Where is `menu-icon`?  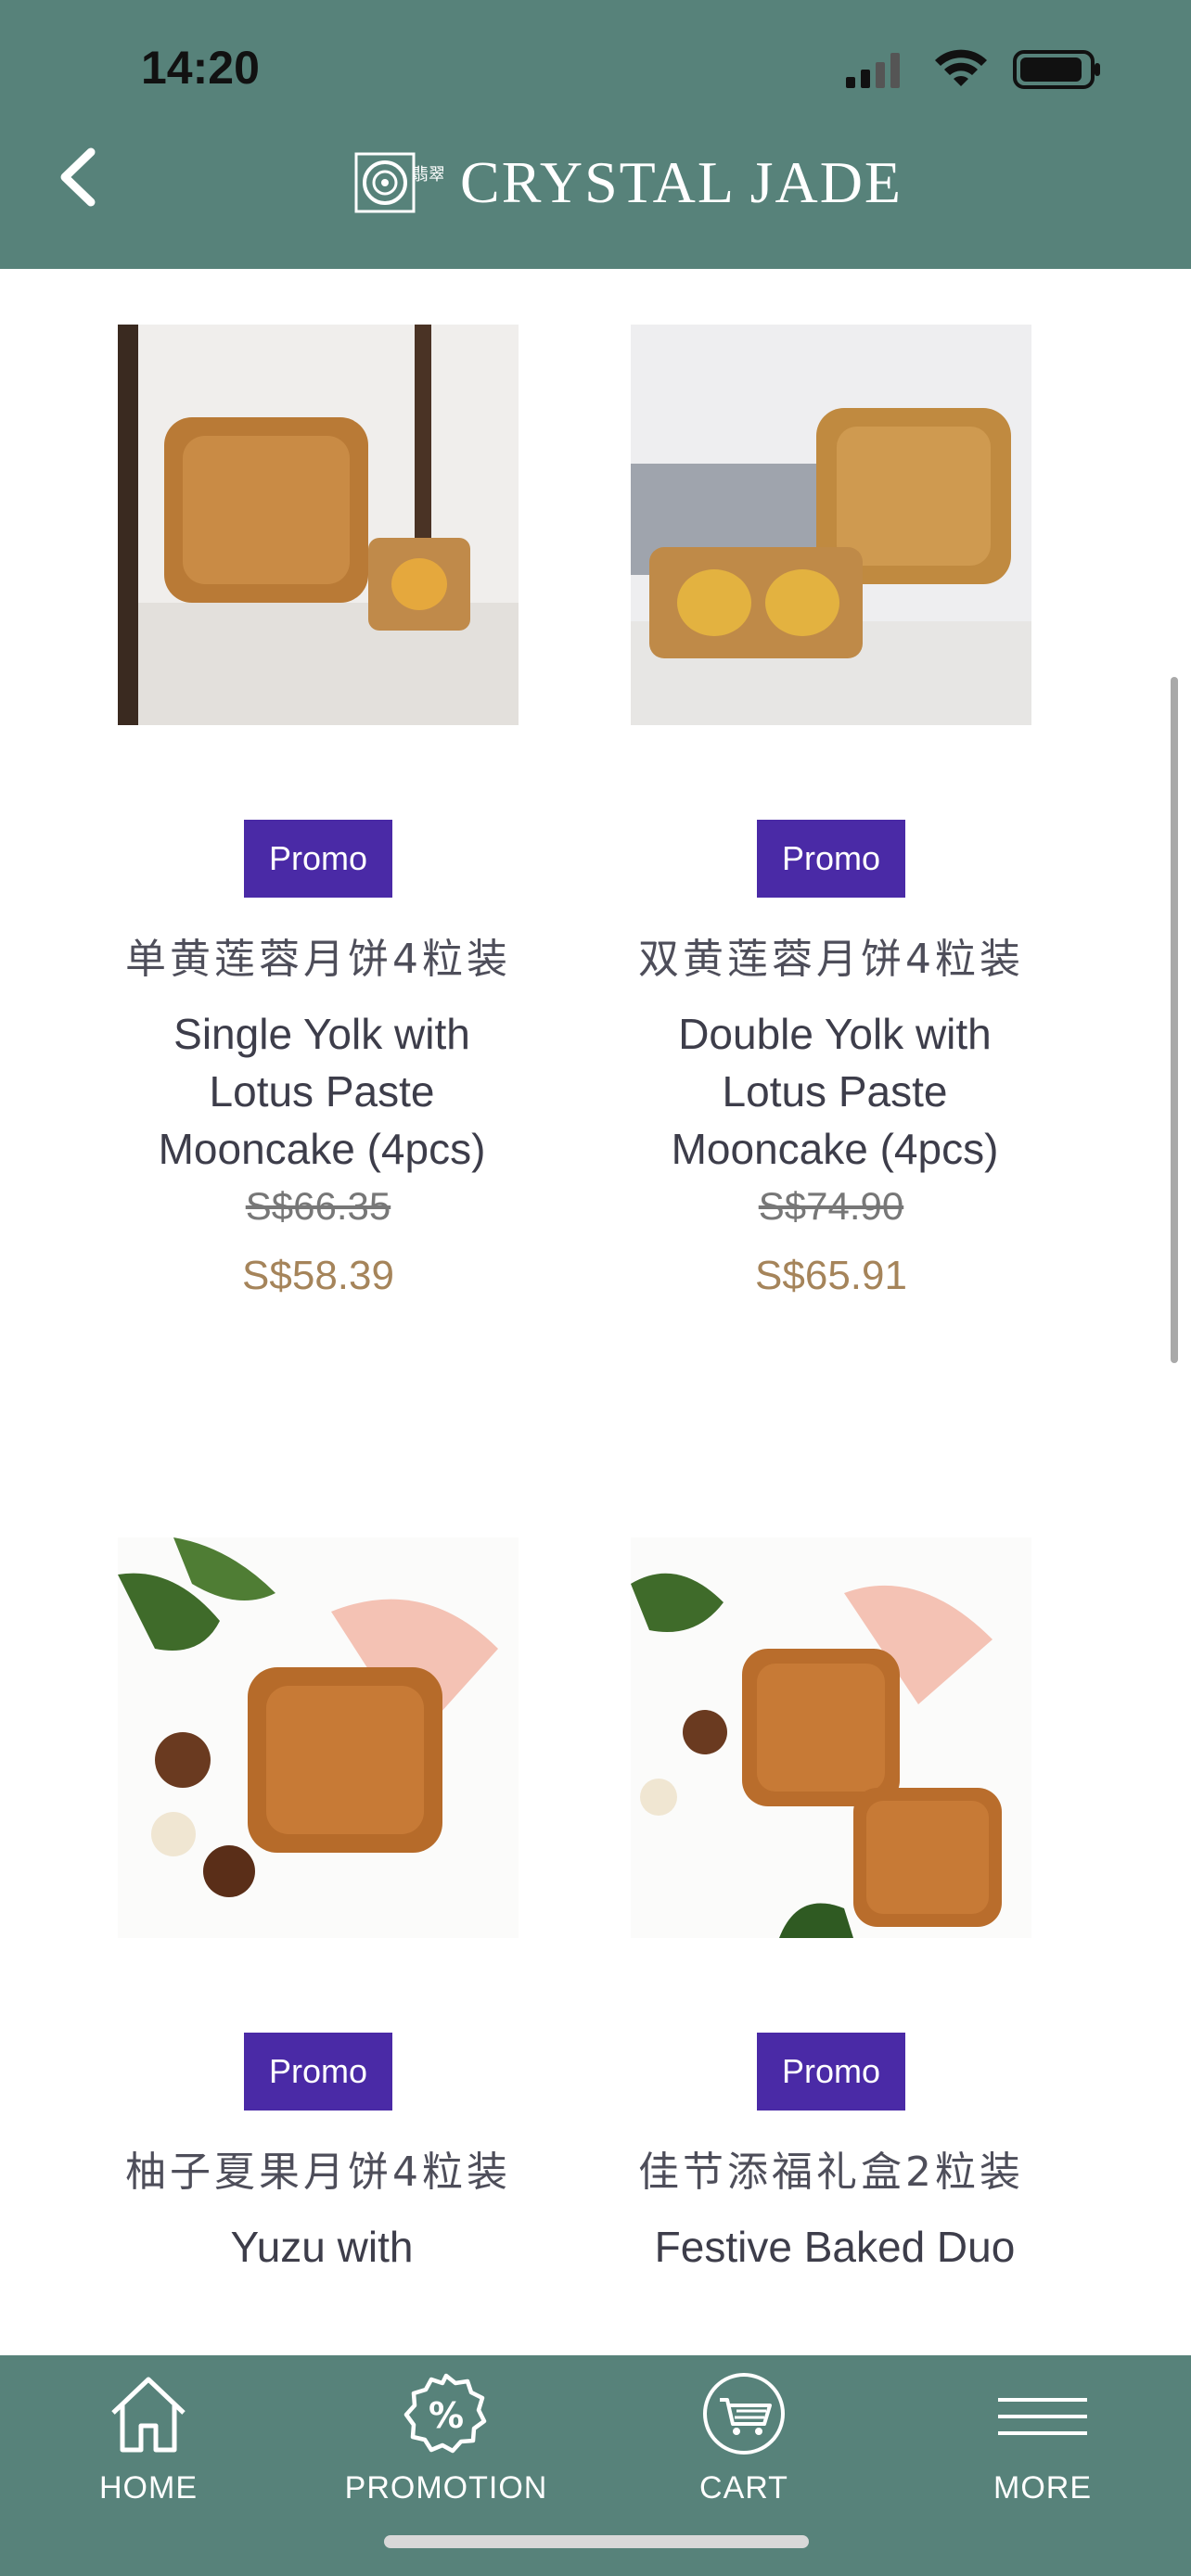 menu-icon is located at coordinates (1042, 2417).